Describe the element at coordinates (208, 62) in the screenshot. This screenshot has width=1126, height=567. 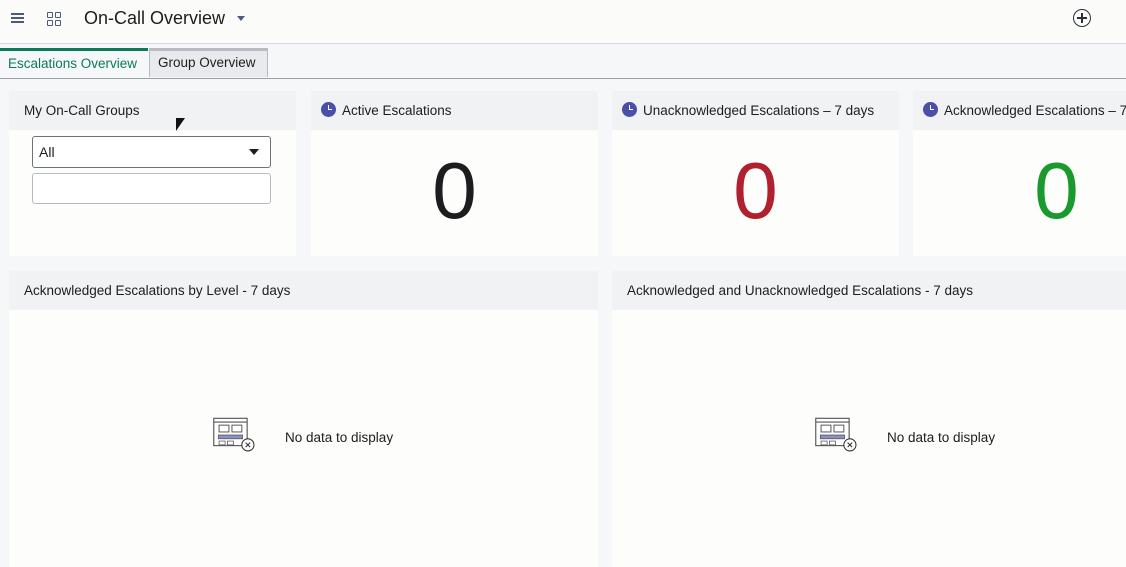
I see `tab-group-overview: Group Overview` at that location.